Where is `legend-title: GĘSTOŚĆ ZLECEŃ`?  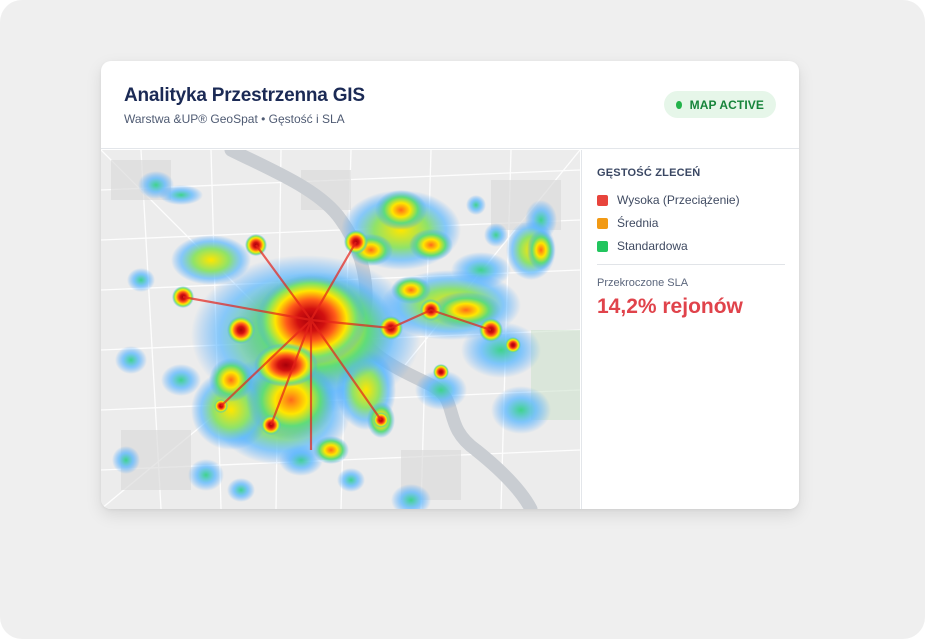
legend-title: GĘSTOŚĆ ZLECEŃ is located at coordinates (649, 173).